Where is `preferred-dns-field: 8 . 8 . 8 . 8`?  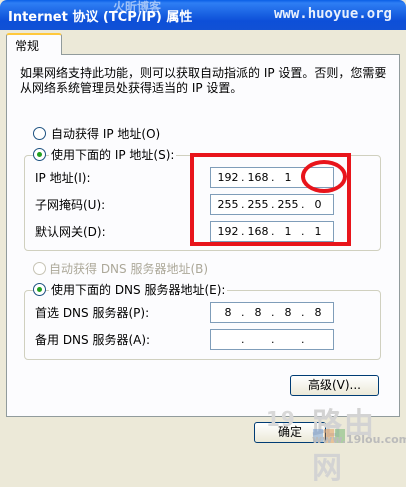 preferred-dns-field: 8 . 8 . 8 . 8 is located at coordinates (272, 312).